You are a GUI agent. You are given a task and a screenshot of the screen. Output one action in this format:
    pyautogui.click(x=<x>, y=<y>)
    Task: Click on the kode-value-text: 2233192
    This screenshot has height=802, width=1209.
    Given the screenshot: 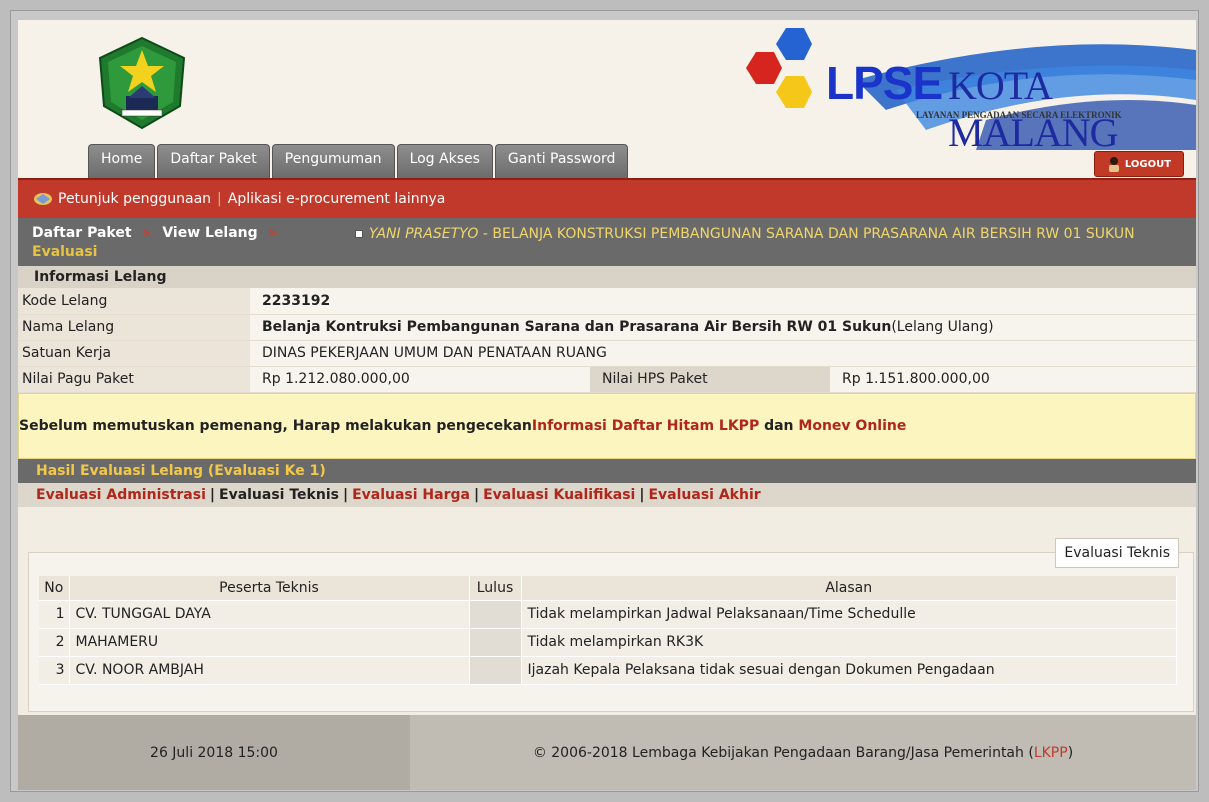 What is the action you would take?
    pyautogui.click(x=296, y=300)
    